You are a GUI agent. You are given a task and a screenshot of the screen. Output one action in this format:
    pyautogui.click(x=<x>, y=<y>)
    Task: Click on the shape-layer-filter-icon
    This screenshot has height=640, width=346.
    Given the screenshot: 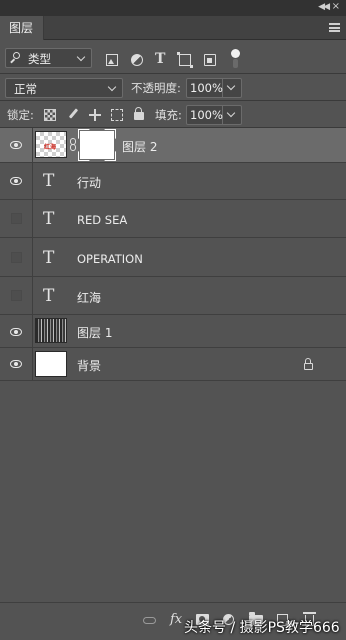 What is the action you would take?
    pyautogui.click(x=185, y=60)
    